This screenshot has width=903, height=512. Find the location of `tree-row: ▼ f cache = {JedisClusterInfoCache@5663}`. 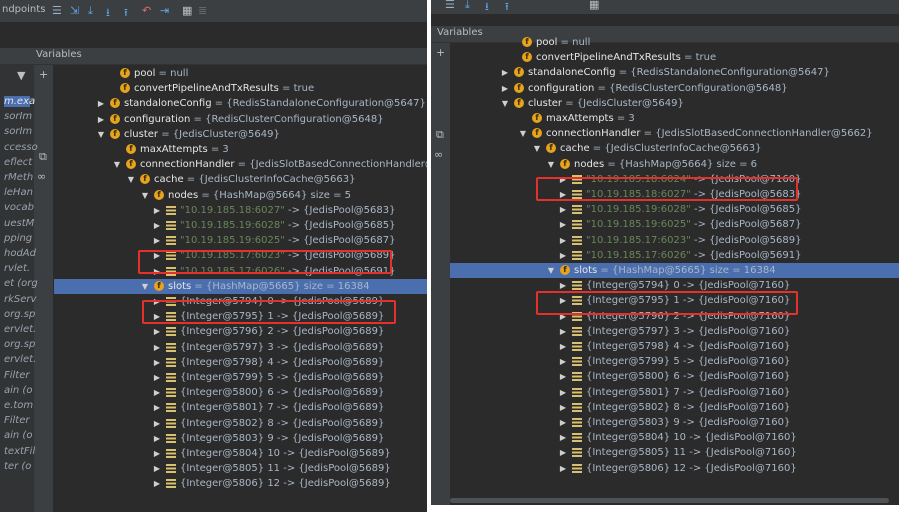

tree-row: ▼ f cache = {JedisClusterInfoCache@5663} is located at coordinates (240, 179).